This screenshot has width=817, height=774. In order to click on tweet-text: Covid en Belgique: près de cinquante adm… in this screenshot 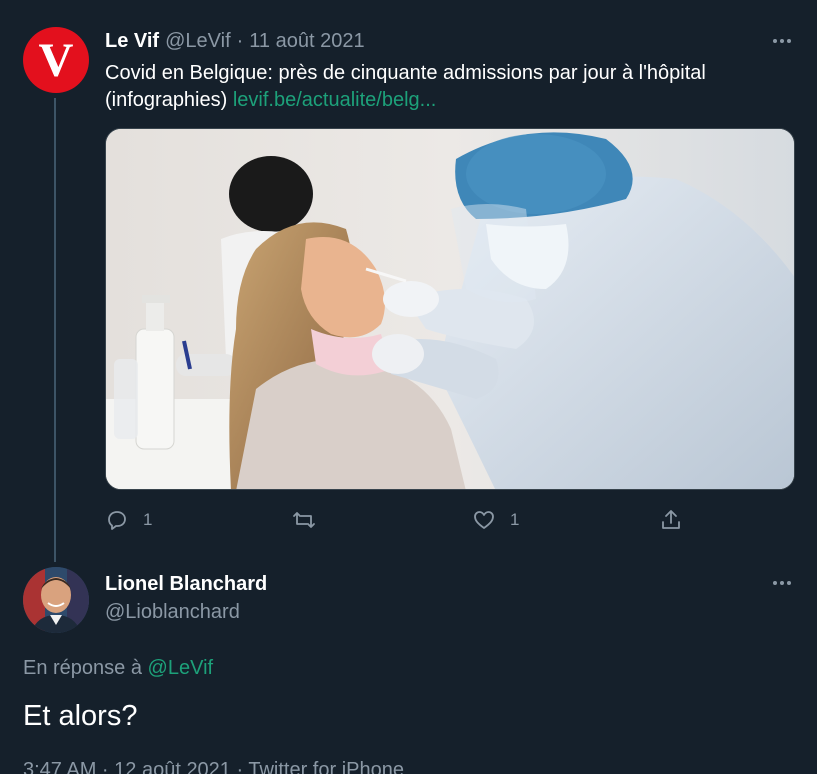, I will do `click(450, 87)`.